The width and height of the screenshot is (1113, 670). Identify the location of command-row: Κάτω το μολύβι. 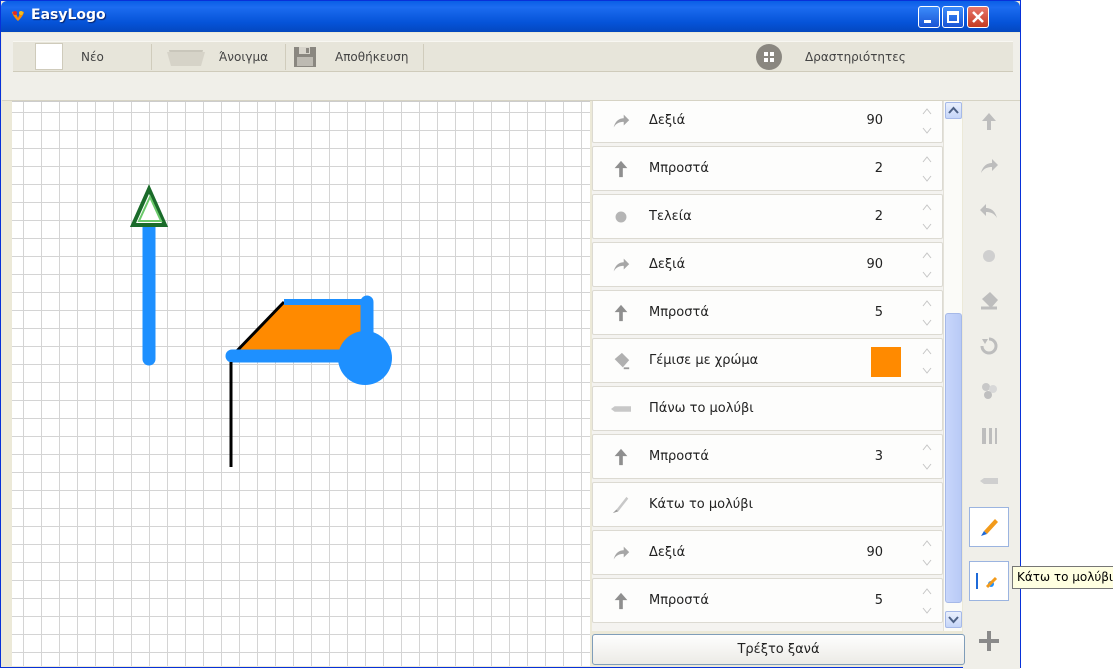
(767, 504).